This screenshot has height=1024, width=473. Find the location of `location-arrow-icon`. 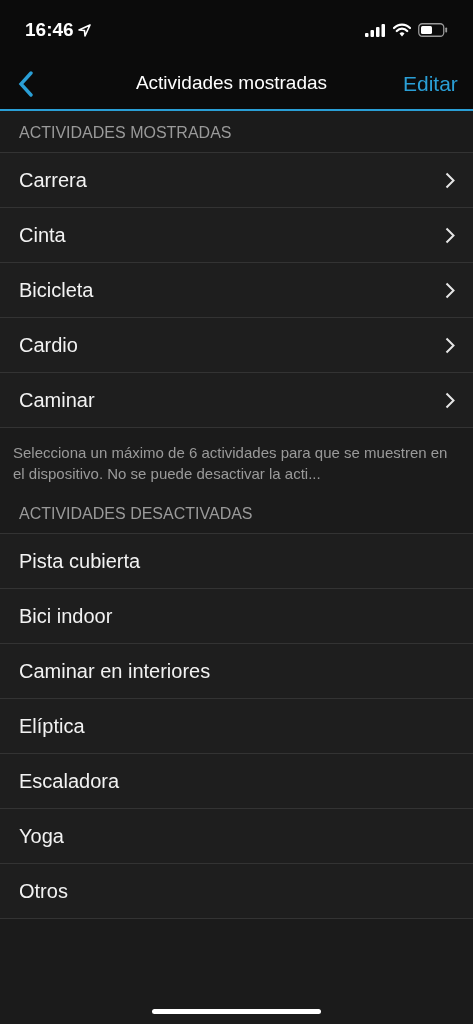

location-arrow-icon is located at coordinates (84, 30).